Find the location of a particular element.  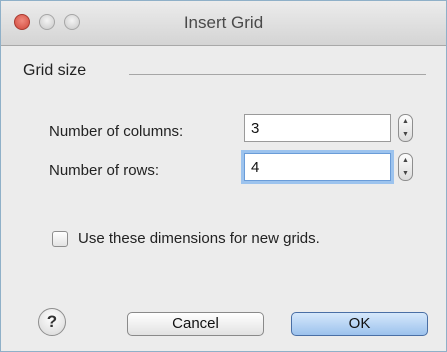

rows-stepper: ▲ ▼ is located at coordinates (405, 167).